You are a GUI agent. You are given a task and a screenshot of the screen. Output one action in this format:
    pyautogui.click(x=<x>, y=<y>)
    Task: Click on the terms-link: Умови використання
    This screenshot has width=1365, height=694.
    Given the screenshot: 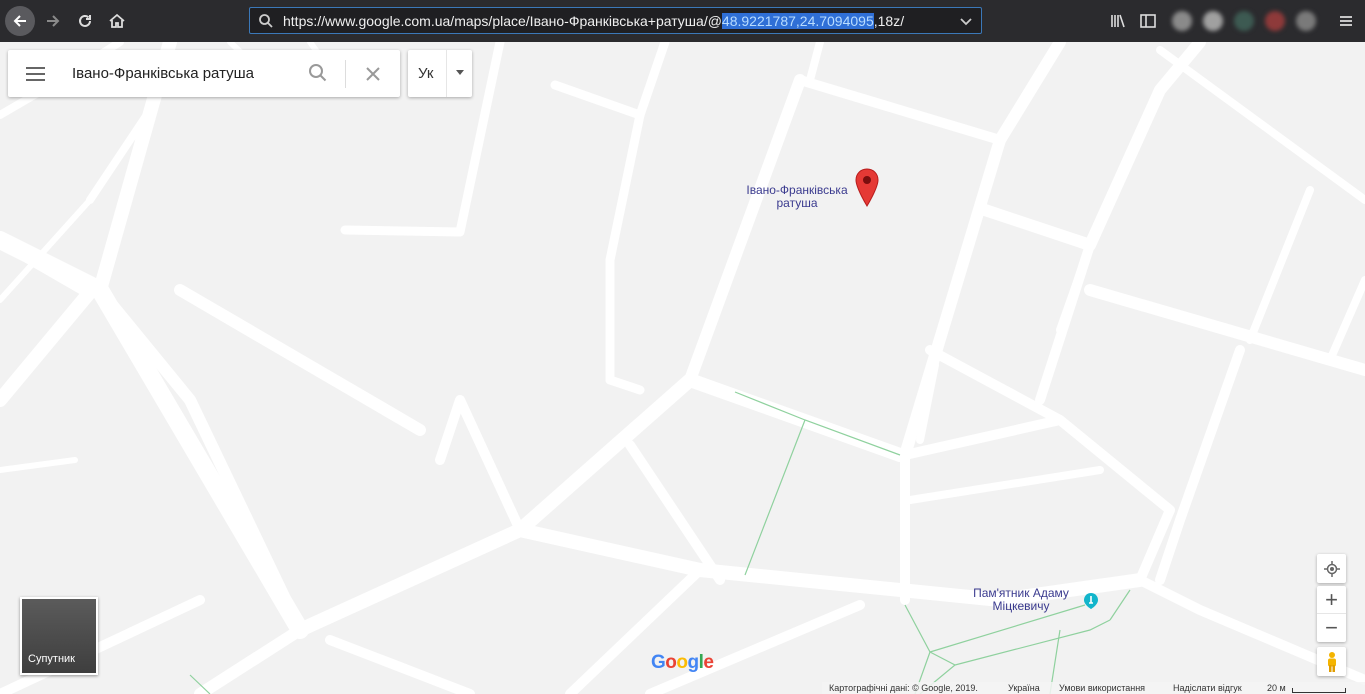 What is the action you would take?
    pyautogui.click(x=1102, y=688)
    